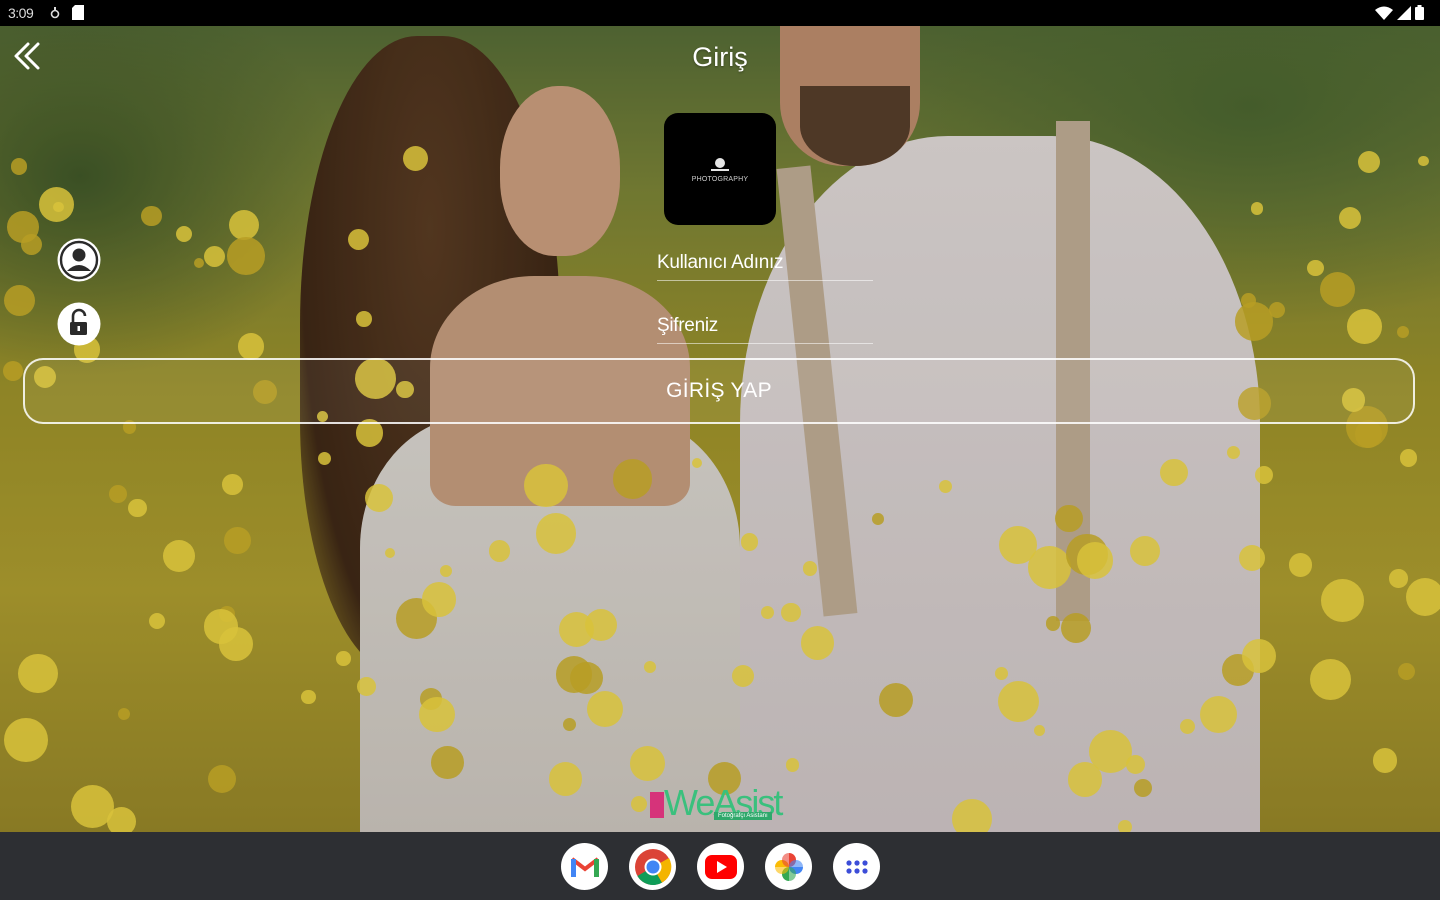 This screenshot has height=900, width=1440. What do you see at coordinates (743, 816) in the screenshot?
I see `brand-tagline: Fotoğrafçı Asistanı` at bounding box center [743, 816].